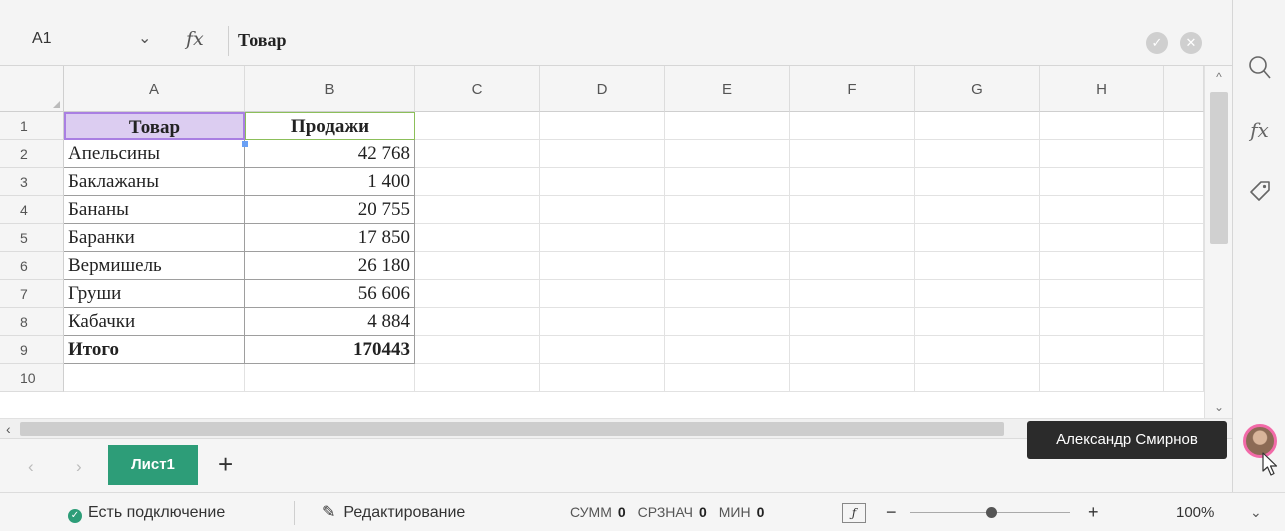  What do you see at coordinates (330, 294) in the screenshot?
I see `cell-sales: 56 606` at bounding box center [330, 294].